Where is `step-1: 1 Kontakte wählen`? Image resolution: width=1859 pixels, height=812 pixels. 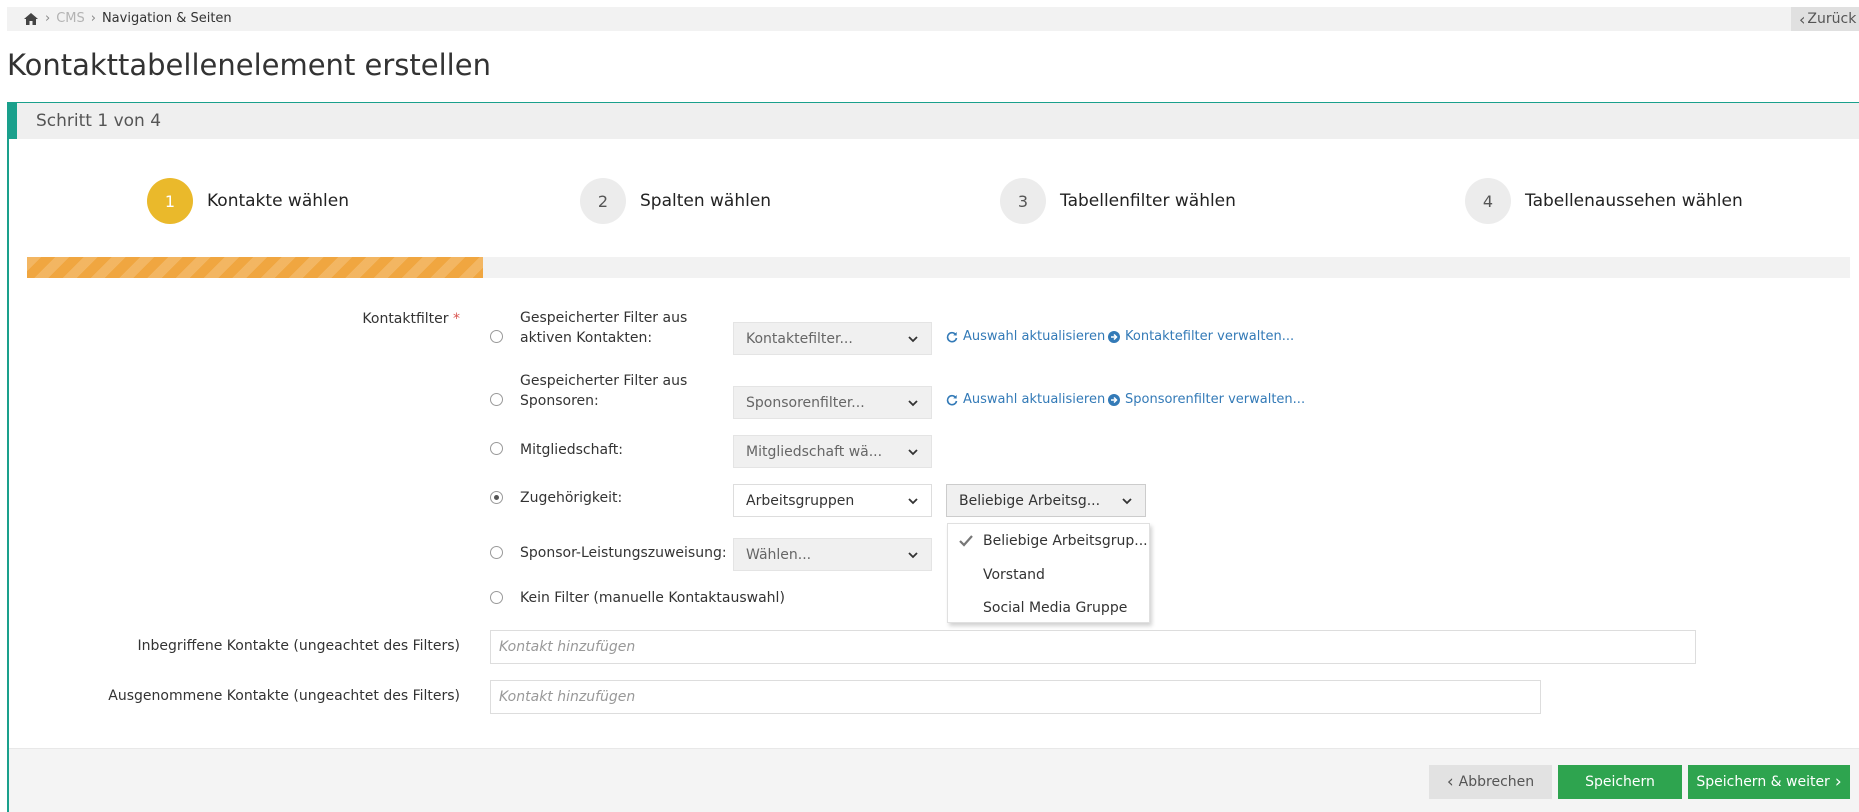 step-1: 1 Kontakte wählen is located at coordinates (248, 201).